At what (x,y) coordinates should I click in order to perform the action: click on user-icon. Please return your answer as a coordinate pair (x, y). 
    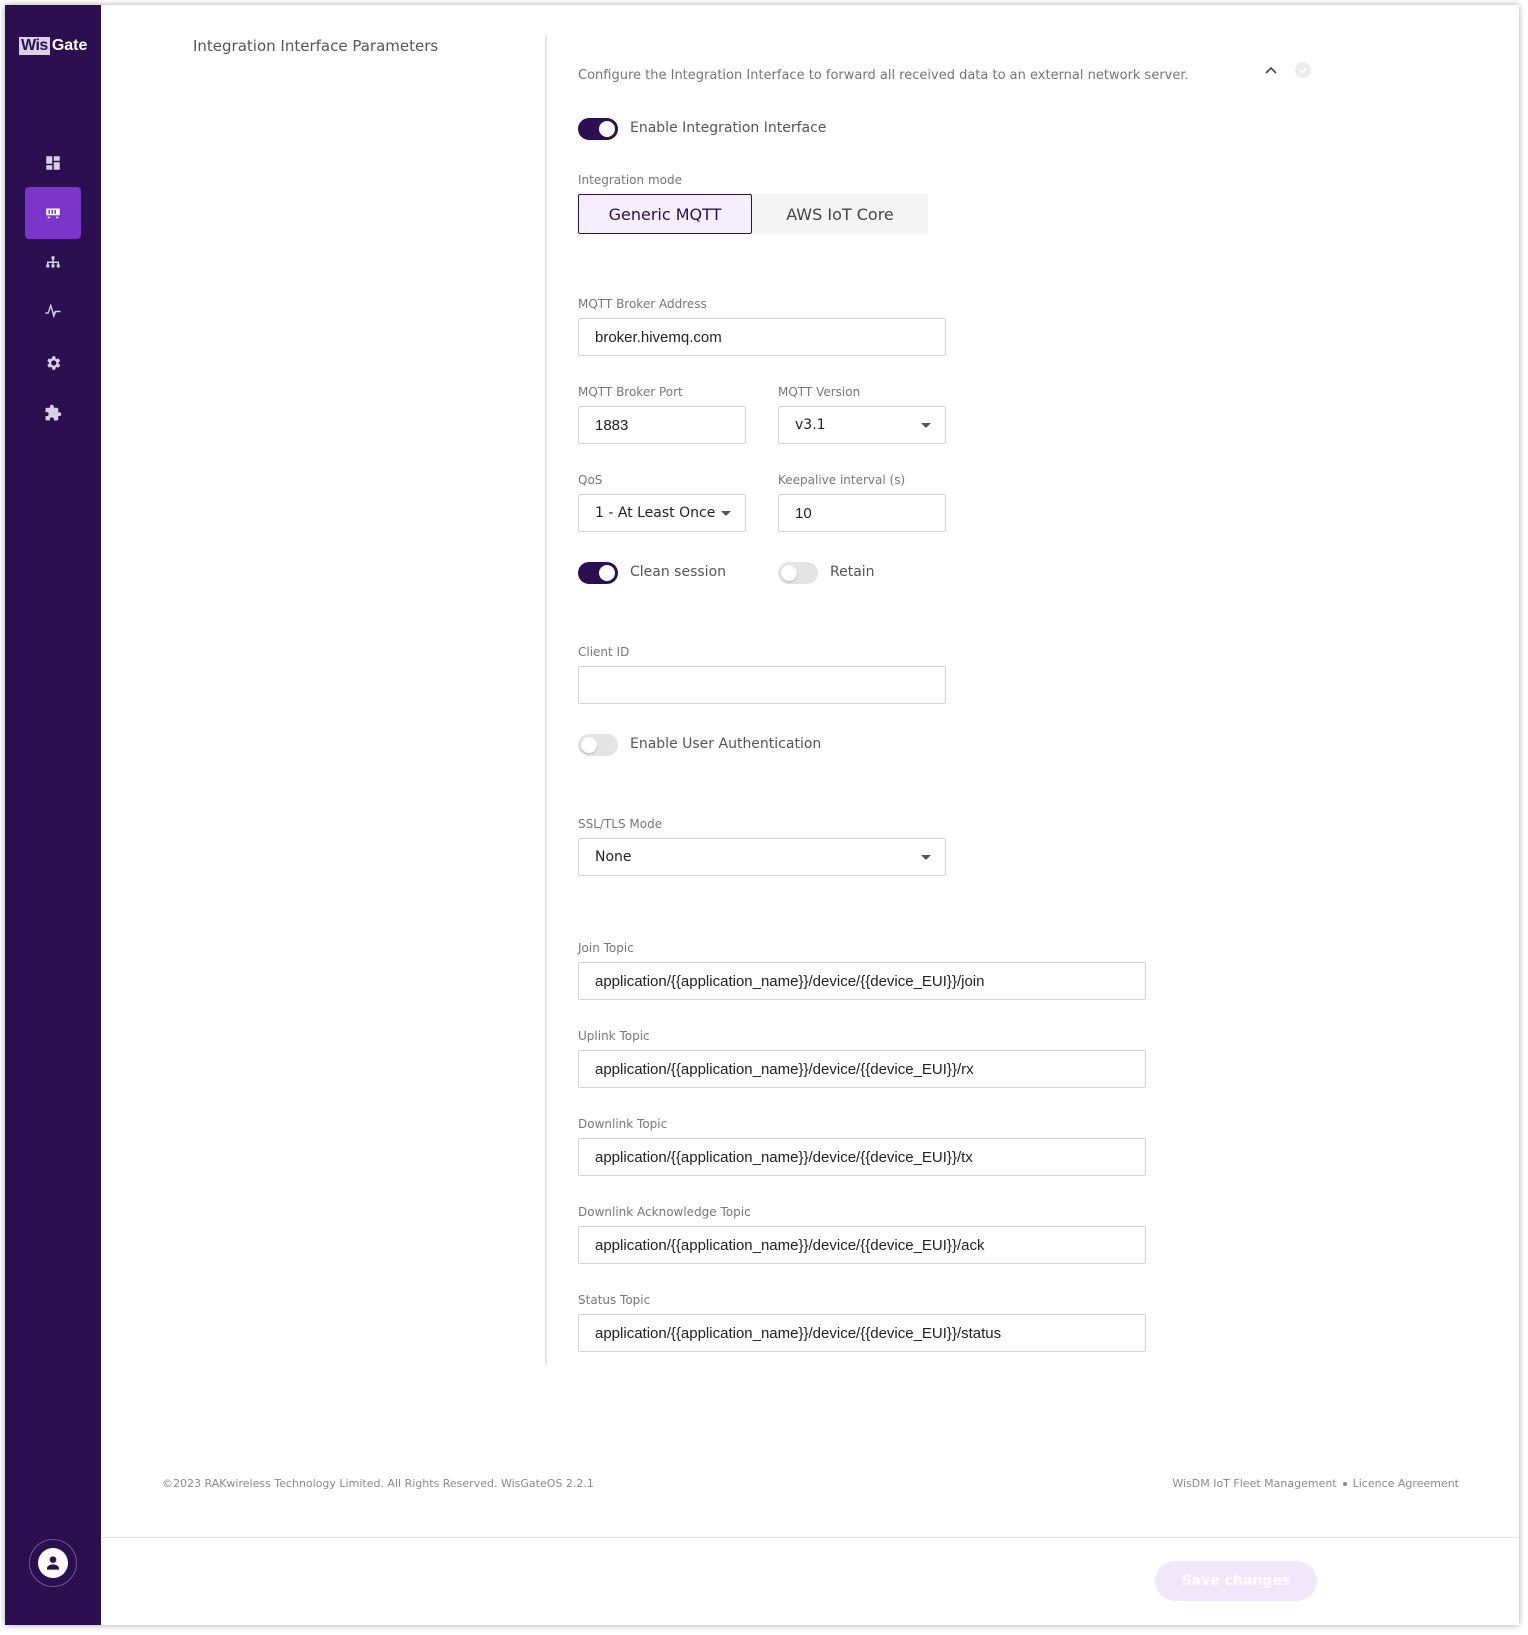
    Looking at the image, I should click on (53, 1563).